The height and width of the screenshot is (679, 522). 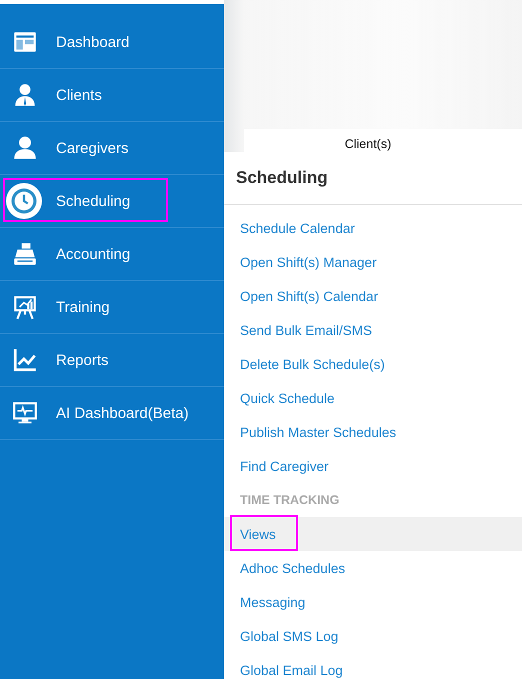 What do you see at coordinates (25, 413) in the screenshot?
I see `monitor-icon` at bounding box center [25, 413].